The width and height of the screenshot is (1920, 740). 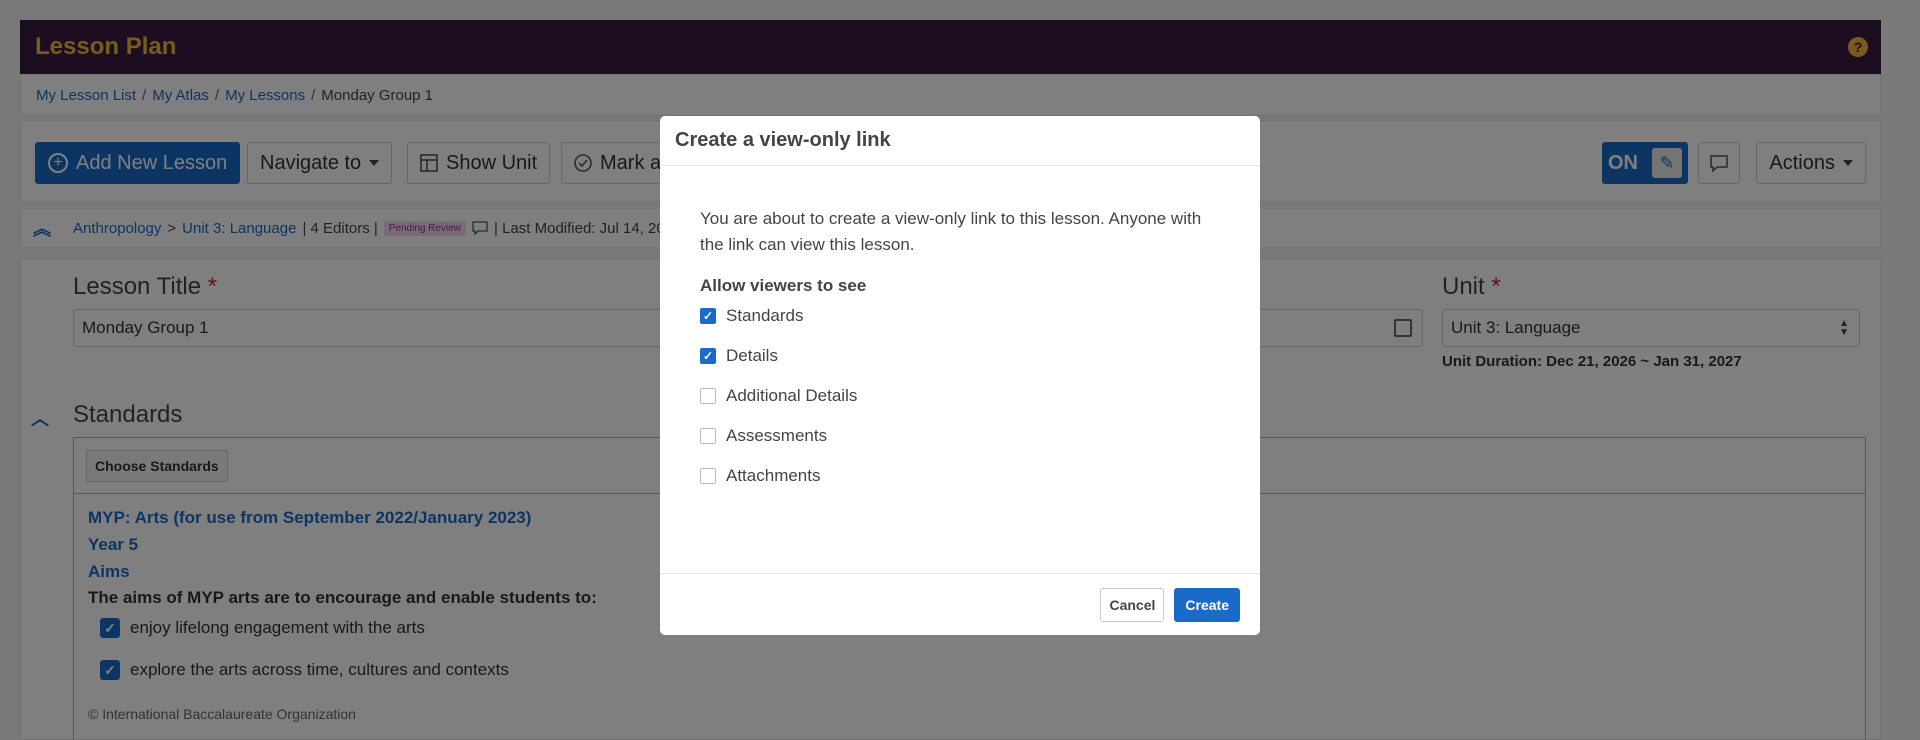 What do you see at coordinates (765, 315) in the screenshot?
I see `option-label: Standards` at bounding box center [765, 315].